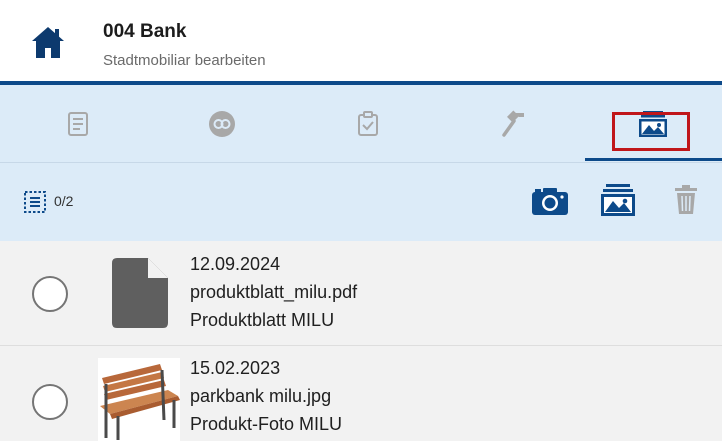  I want to click on home-icon, so click(48, 42).